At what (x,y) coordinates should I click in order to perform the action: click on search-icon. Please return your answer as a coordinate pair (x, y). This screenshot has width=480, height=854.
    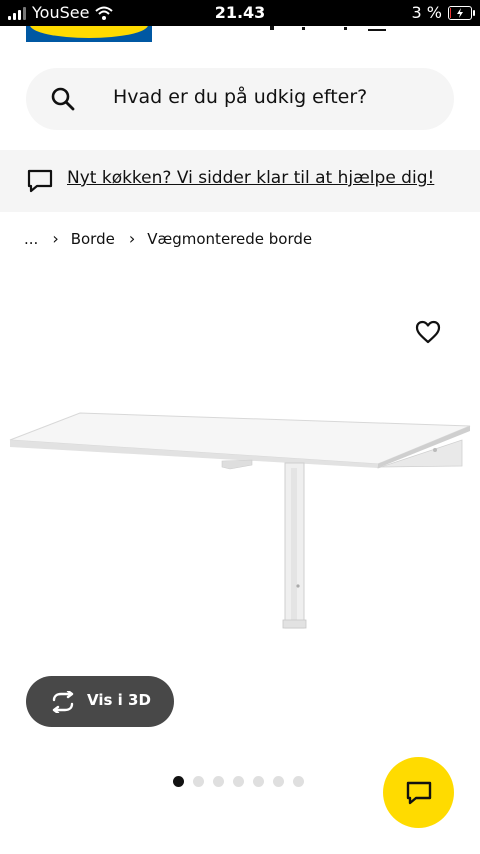
    Looking at the image, I should click on (63, 99).